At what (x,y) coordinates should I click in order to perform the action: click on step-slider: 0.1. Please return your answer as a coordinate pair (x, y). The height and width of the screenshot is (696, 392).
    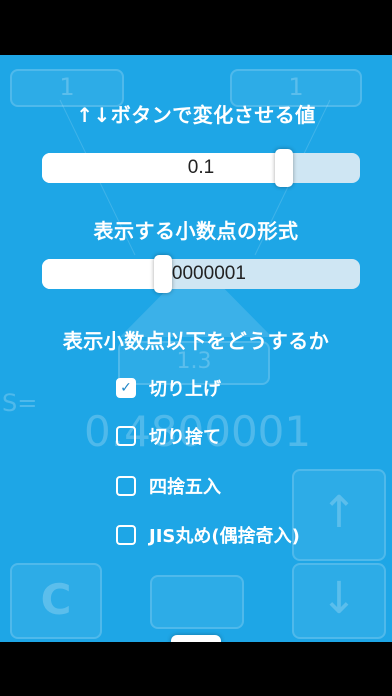
    Looking at the image, I should click on (201, 168).